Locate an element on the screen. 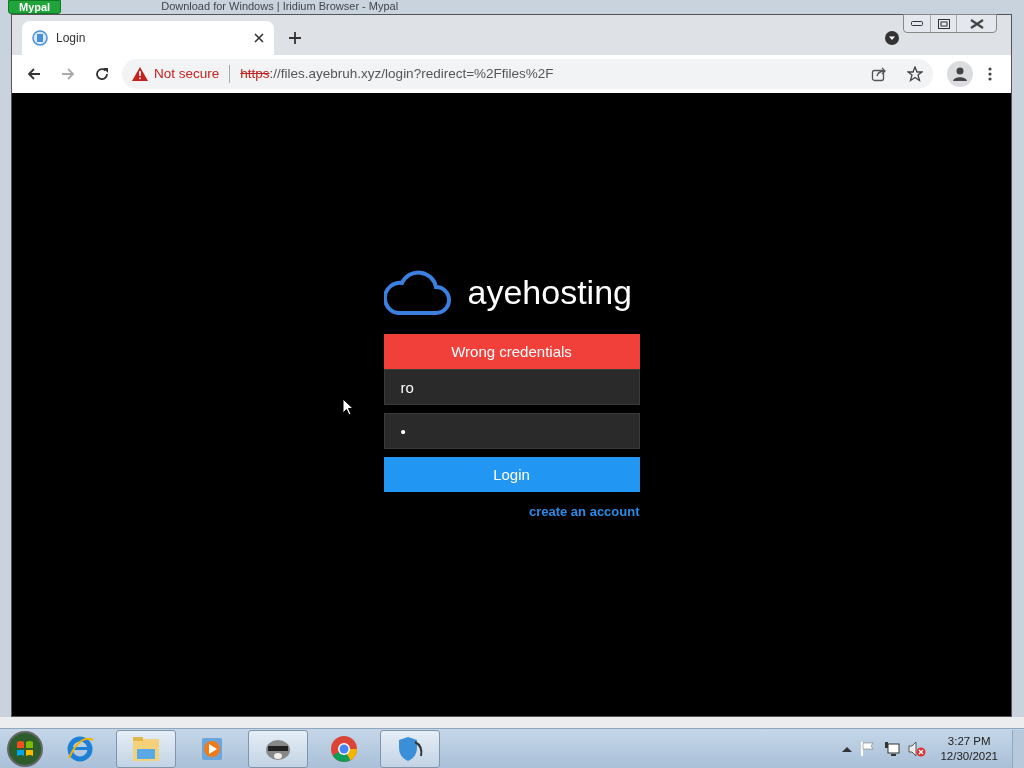 The width and height of the screenshot is (1024, 768). start-button is located at coordinates (25, 748).